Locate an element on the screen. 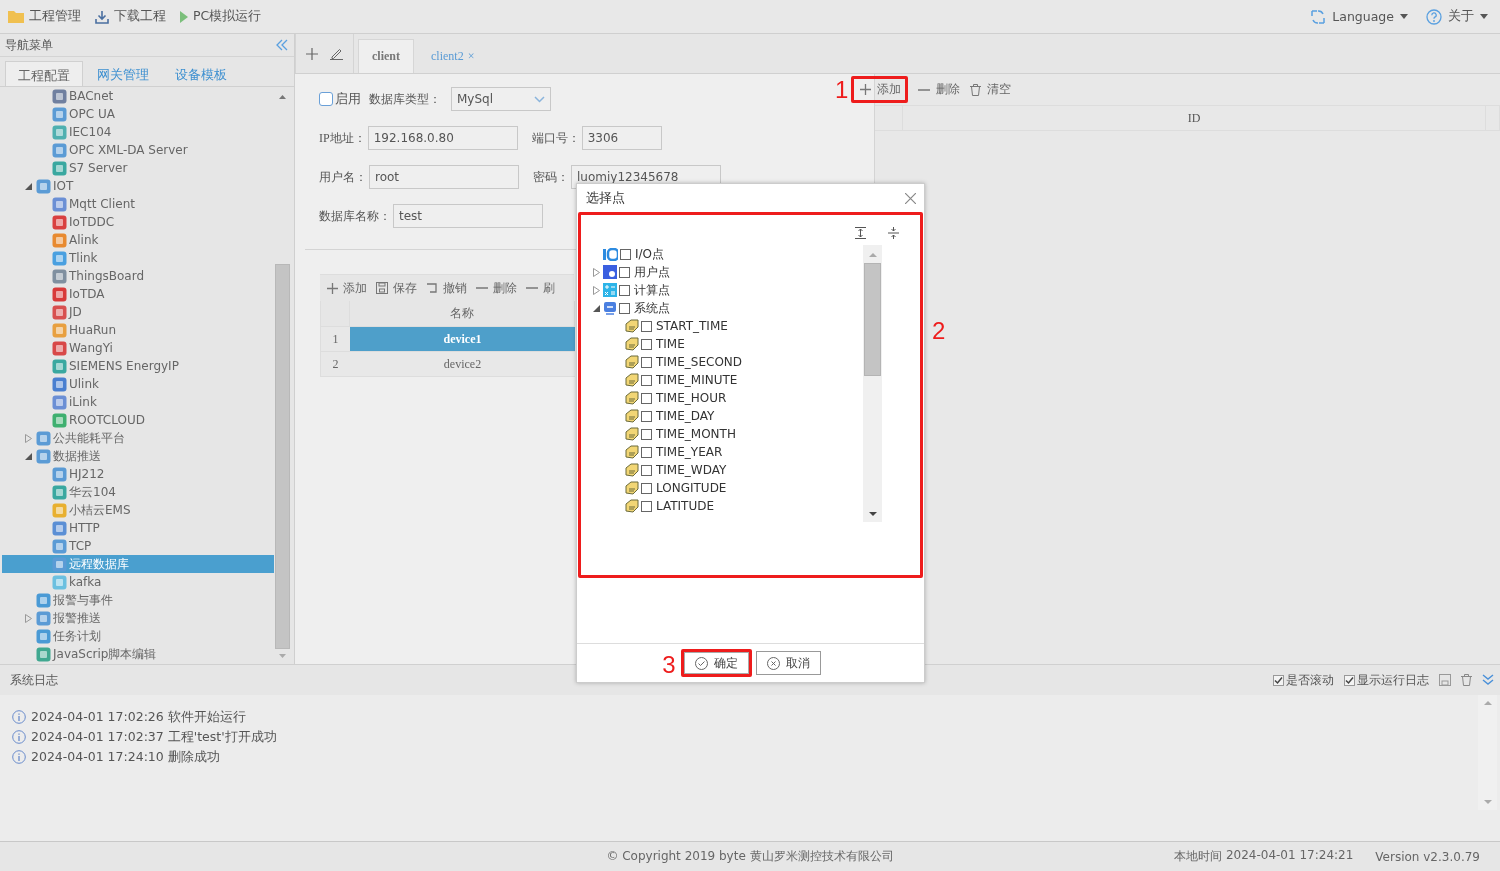 The width and height of the screenshot is (1500, 871). annotation-number: 2 is located at coordinates (939, 331).